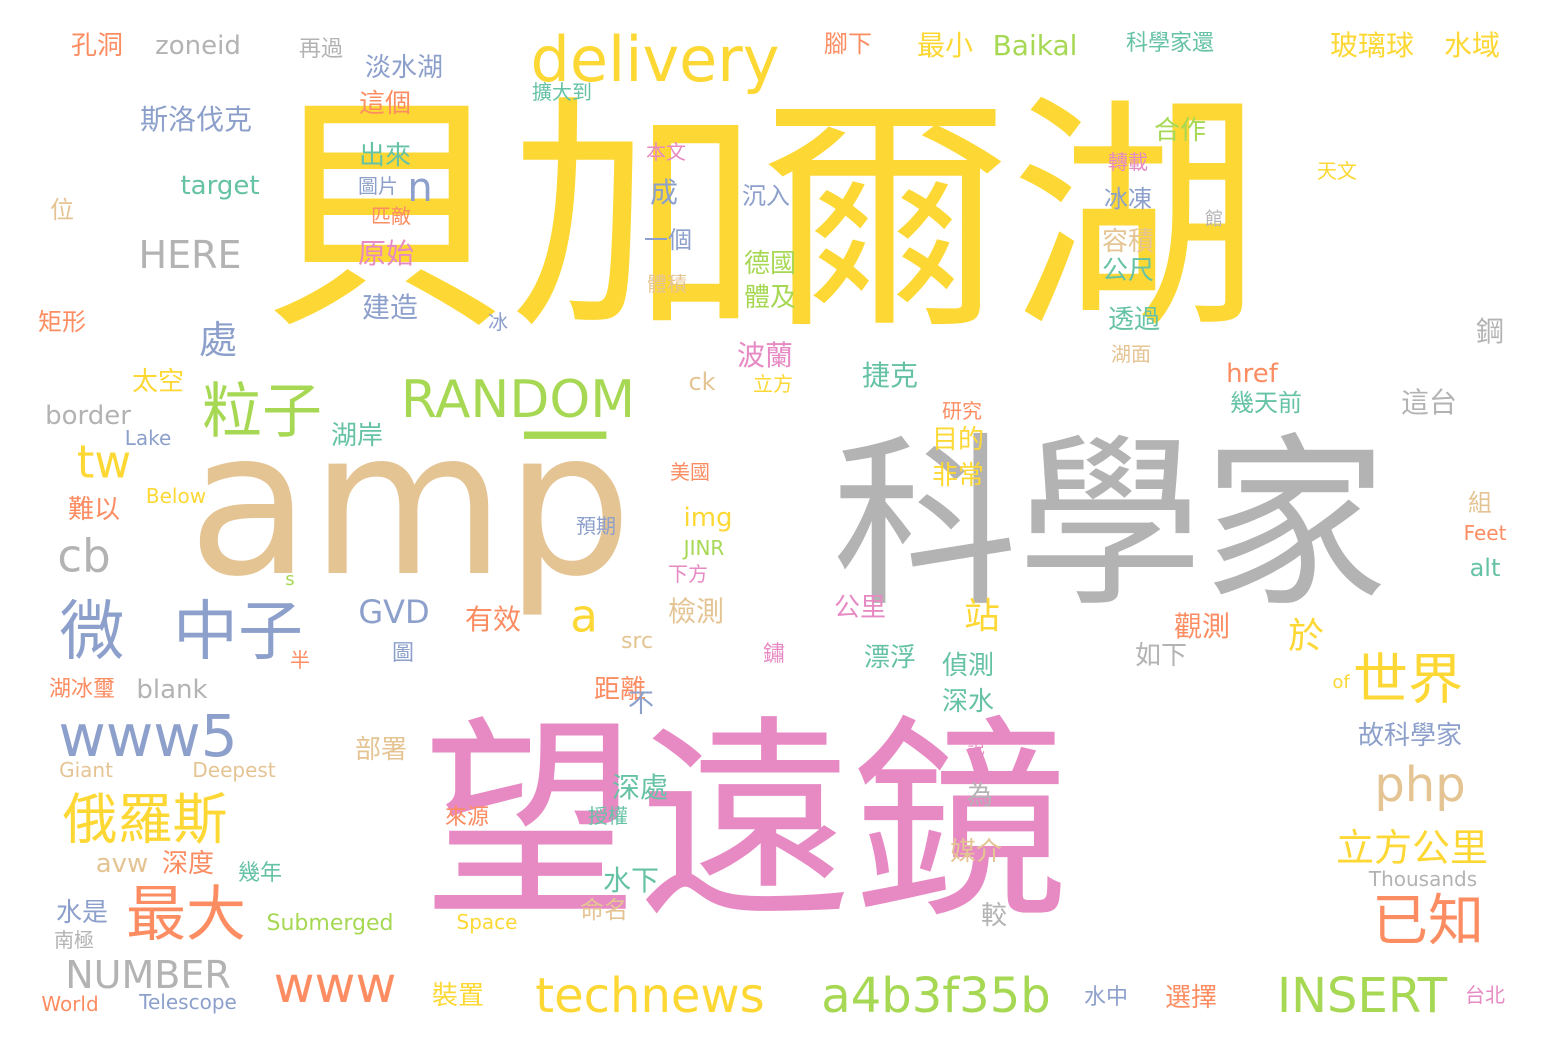 The height and width of the screenshot is (1052, 1548). What do you see at coordinates (562, 92) in the screenshot?
I see `cloud-word: 擴大到` at bounding box center [562, 92].